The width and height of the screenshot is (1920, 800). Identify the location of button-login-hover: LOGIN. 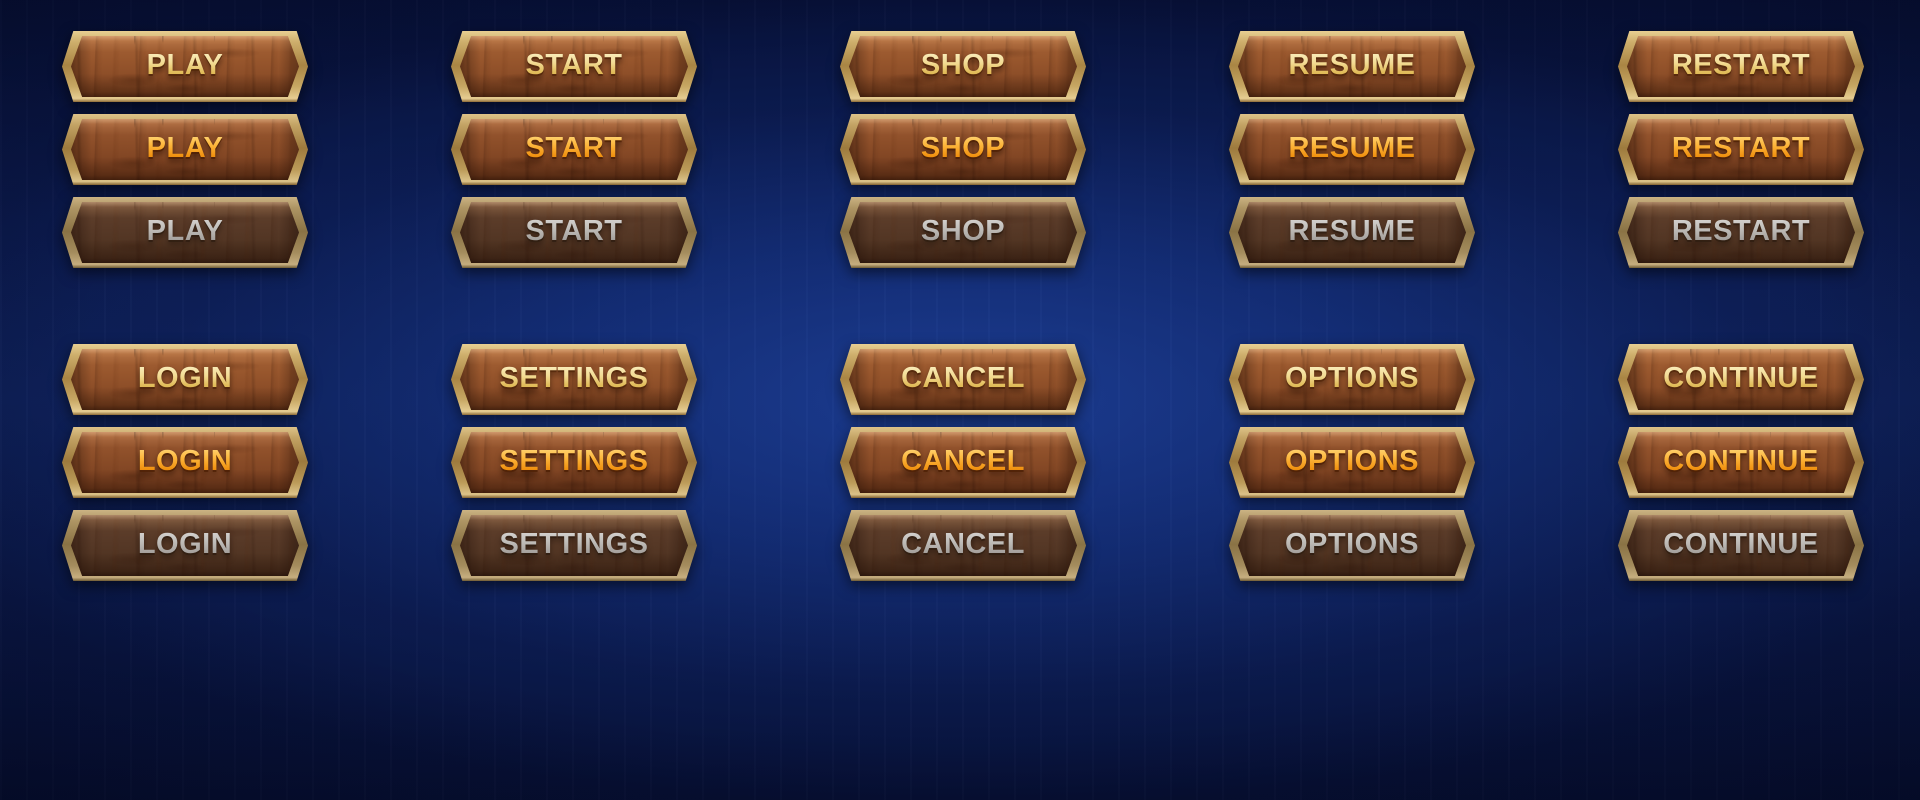
(185, 462).